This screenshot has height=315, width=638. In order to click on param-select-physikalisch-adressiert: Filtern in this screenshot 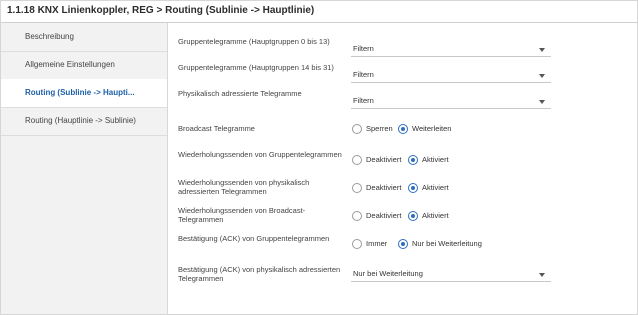, I will do `click(451, 101)`.